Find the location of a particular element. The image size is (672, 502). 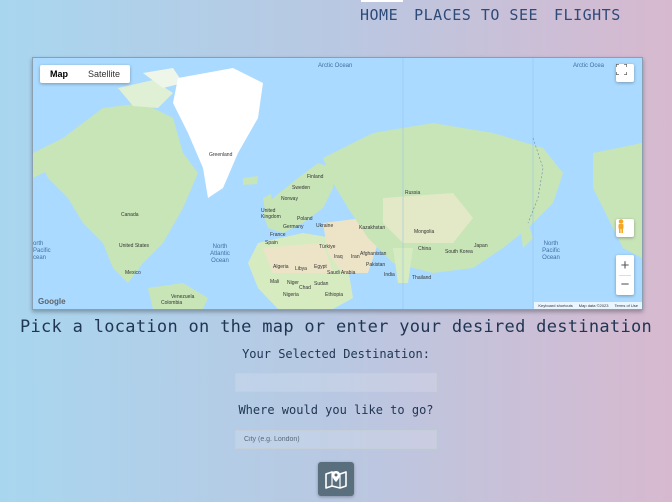

place-label: Sudan is located at coordinates (321, 284).